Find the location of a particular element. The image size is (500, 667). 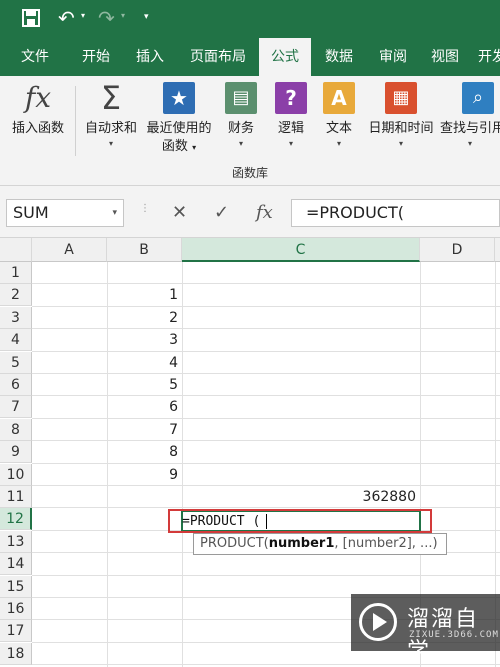

tab-file: 文件 is located at coordinates (35, 57).